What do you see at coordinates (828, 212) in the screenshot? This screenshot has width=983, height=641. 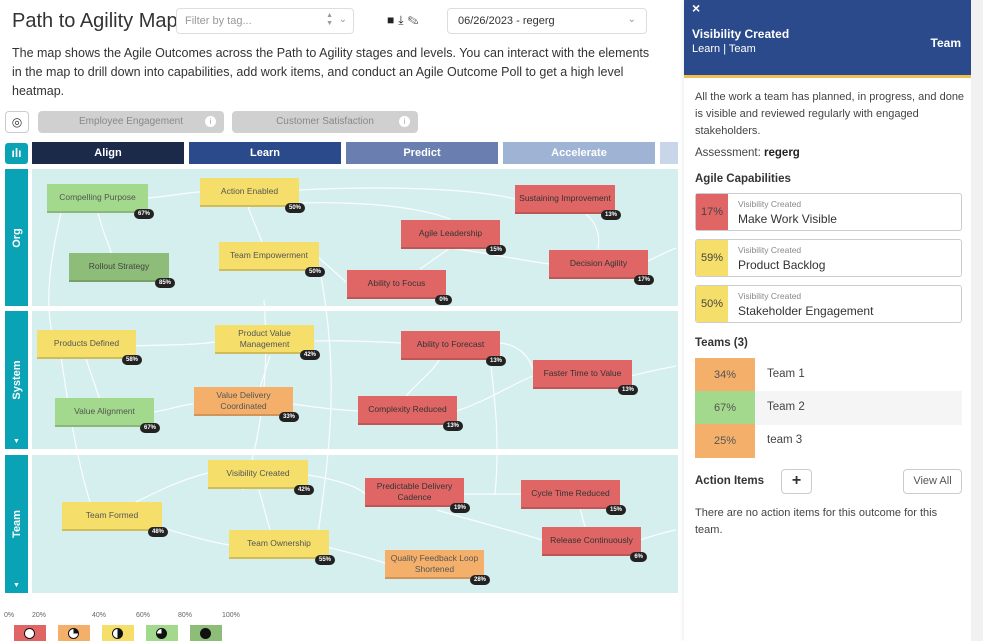 I see `capability-card: 17% Visibility Created Make Work Visible` at bounding box center [828, 212].